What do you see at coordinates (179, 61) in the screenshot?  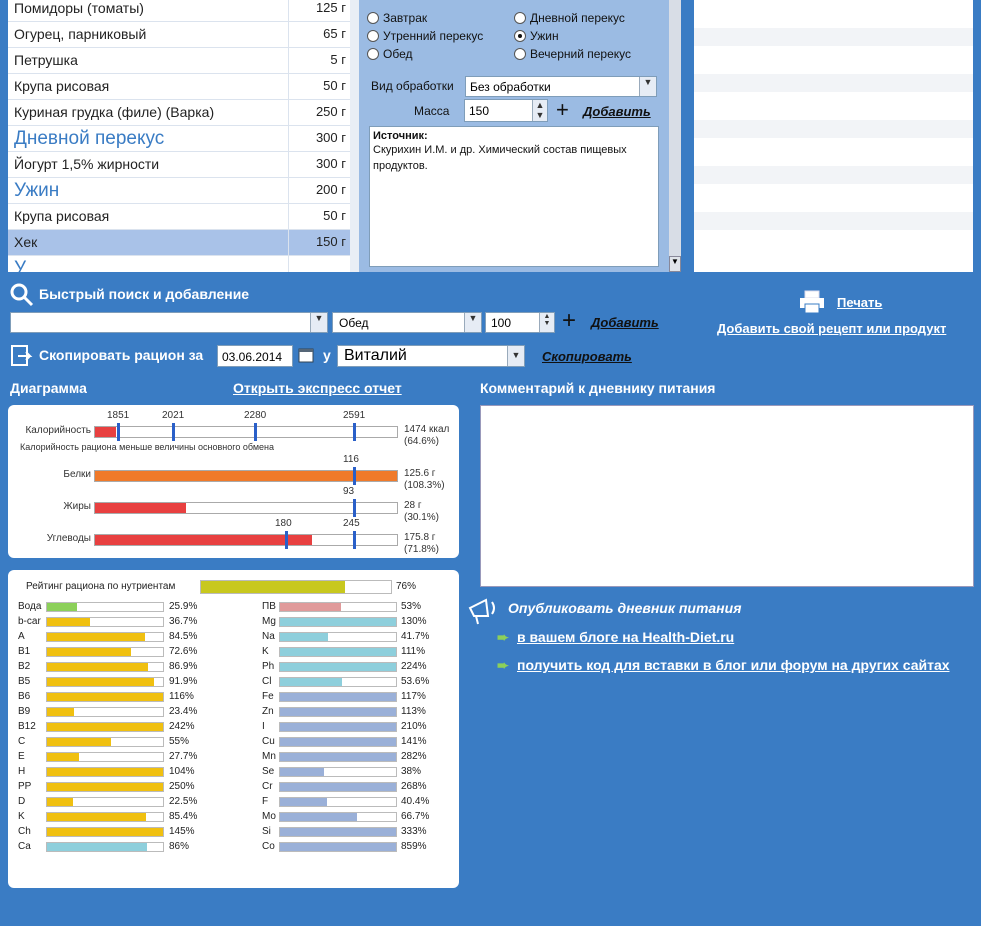 I see `food-row: Петрушка 5 г` at bounding box center [179, 61].